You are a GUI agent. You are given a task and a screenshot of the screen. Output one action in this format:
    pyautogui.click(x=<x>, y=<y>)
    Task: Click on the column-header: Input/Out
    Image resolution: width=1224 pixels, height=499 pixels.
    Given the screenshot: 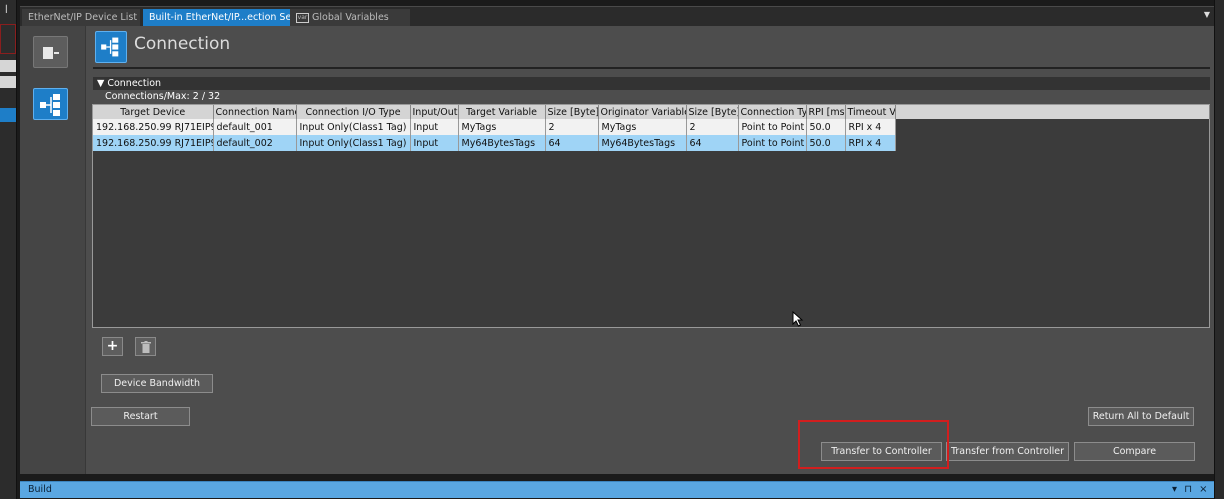 What is the action you would take?
    pyautogui.click(x=434, y=112)
    